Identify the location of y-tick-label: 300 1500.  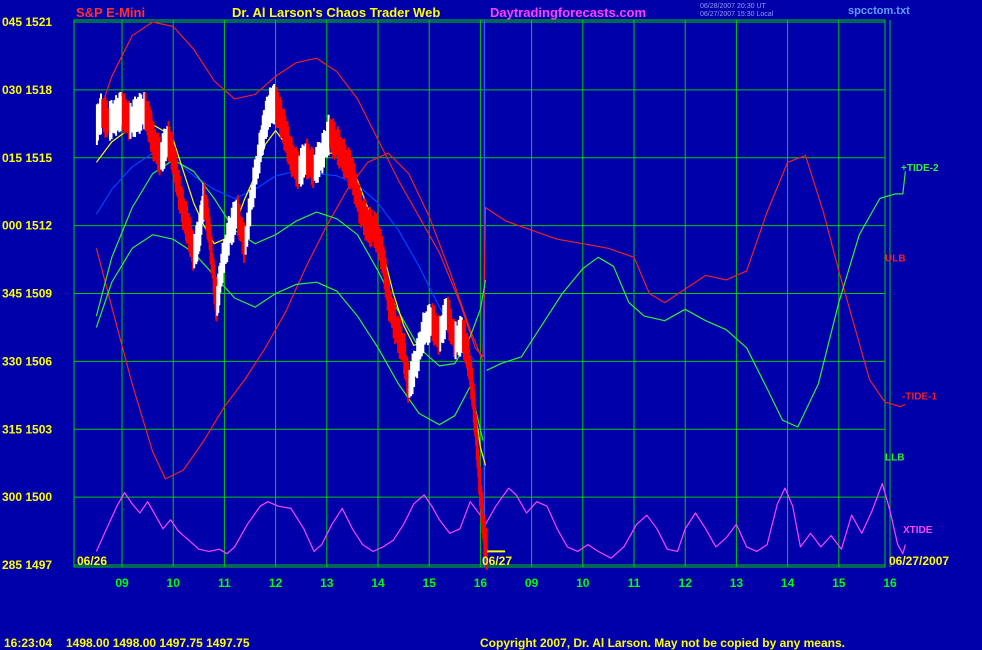
(27, 497).